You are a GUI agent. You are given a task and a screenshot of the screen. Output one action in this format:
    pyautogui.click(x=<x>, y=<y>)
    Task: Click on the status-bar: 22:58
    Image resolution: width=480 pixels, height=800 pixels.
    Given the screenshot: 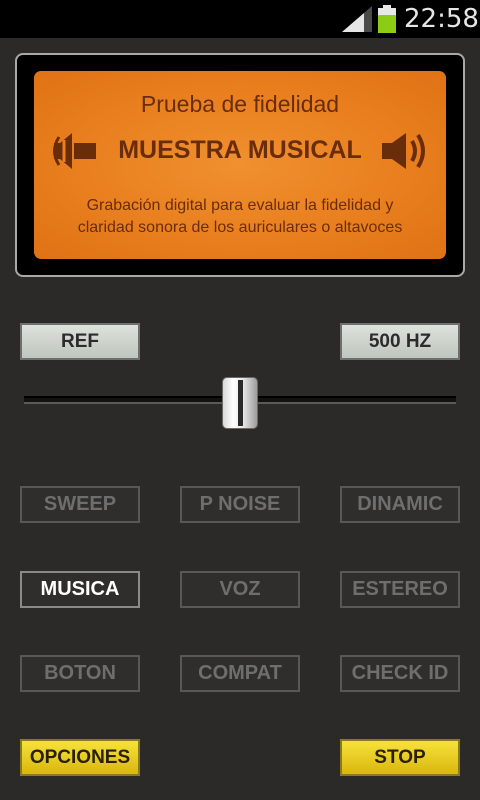 What is the action you would take?
    pyautogui.click(x=240, y=19)
    